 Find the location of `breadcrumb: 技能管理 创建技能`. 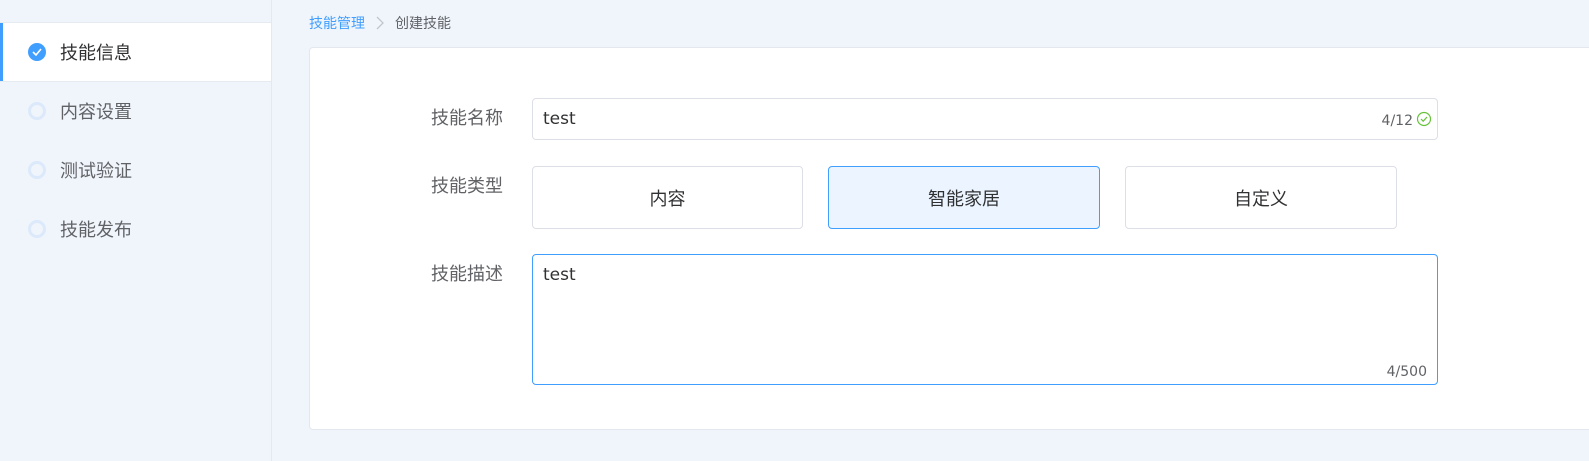

breadcrumb: 技能管理 创建技能 is located at coordinates (380, 23).